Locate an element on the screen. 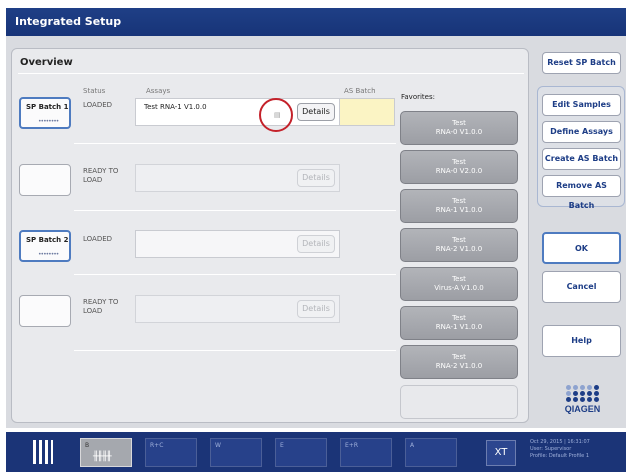  favorite-assay-button: Test RNA-0 V1.0.0 is located at coordinates (459, 128).